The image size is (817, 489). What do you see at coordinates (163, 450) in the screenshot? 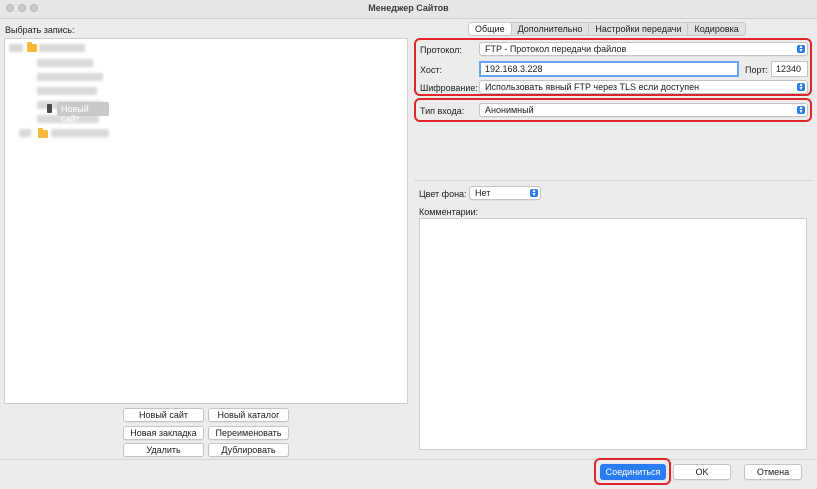
I see `delete-button: Удалить` at bounding box center [163, 450].